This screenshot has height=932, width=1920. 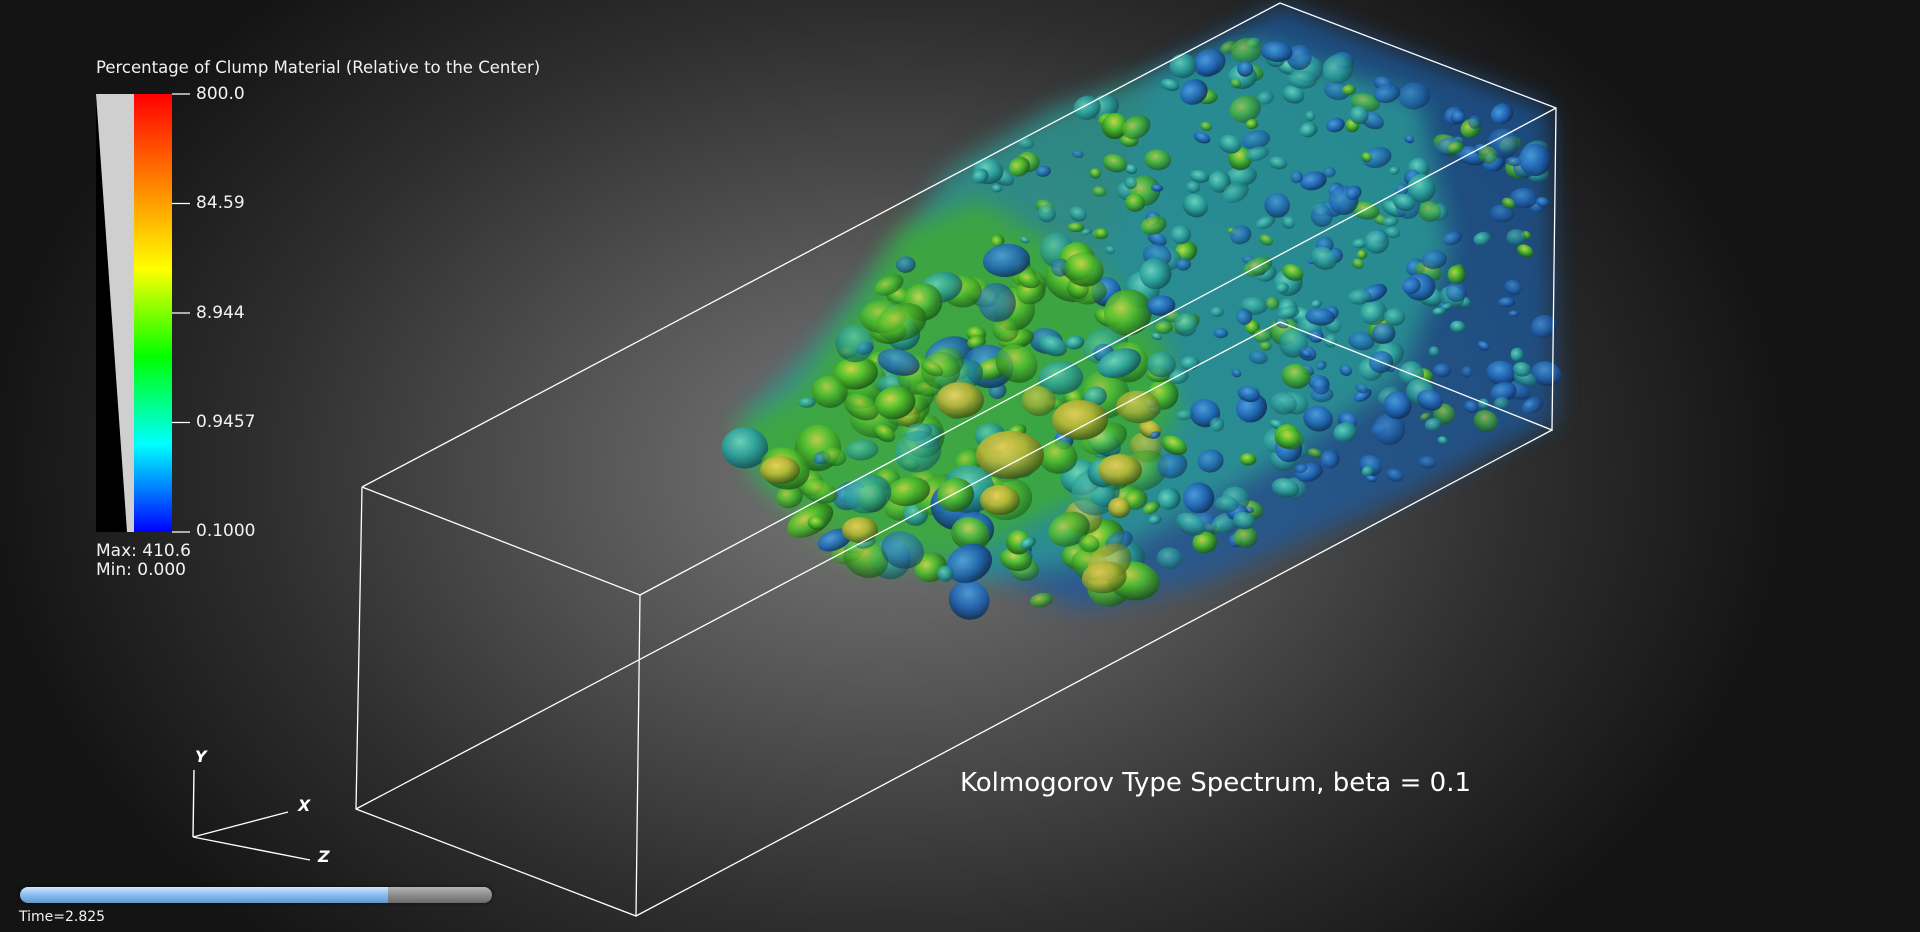 I want to click on axis-x-line, so click(x=240, y=824).